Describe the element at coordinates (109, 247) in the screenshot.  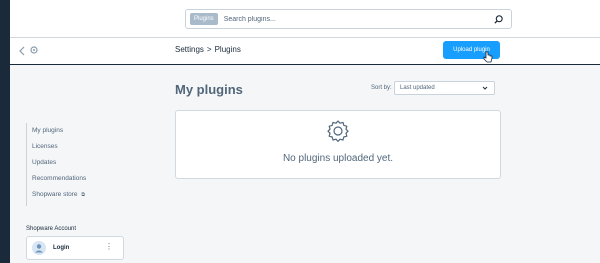
I see `kebab-icon: ⋮` at that location.